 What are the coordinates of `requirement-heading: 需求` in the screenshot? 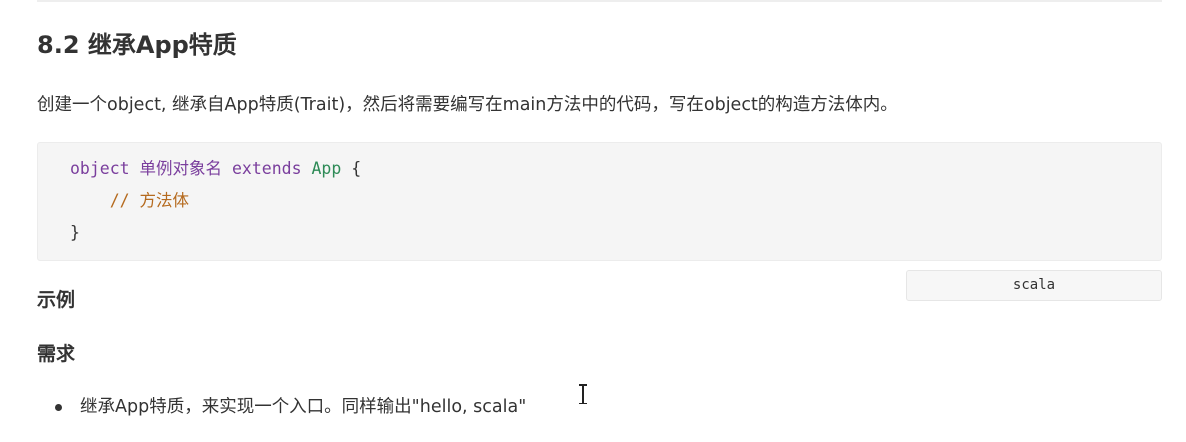 It's located at (56, 354).